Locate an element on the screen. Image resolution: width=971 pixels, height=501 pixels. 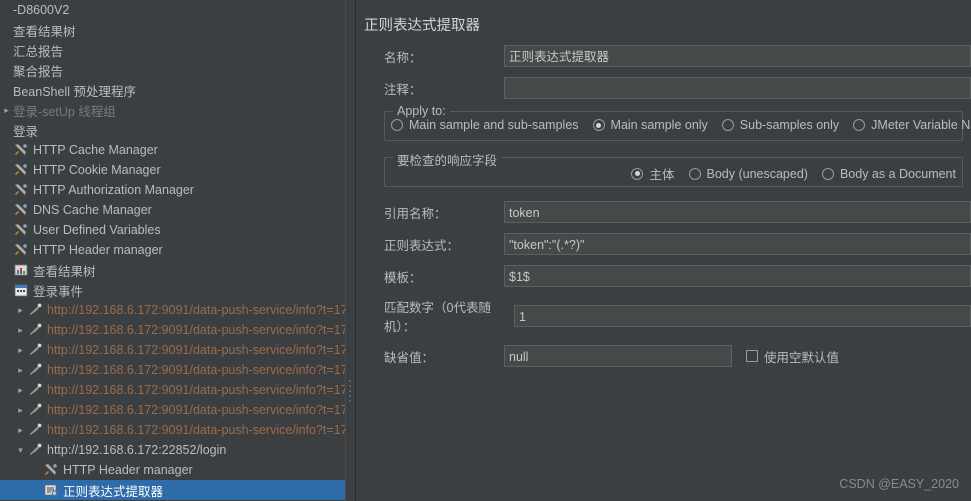
tree-row: 聚合报告 is located at coordinates (172, 70).